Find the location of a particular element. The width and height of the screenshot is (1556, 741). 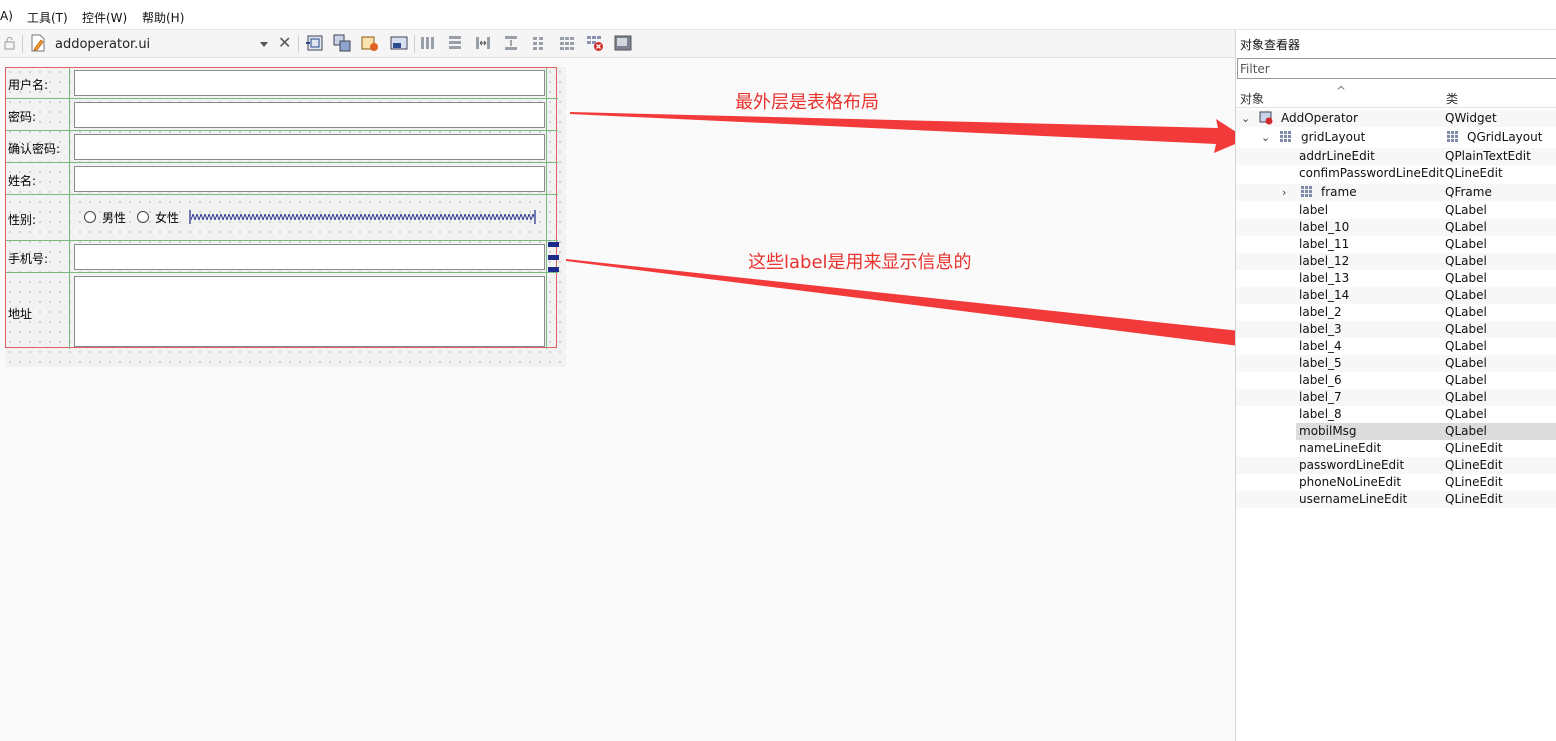

chevron-right-icon: › is located at coordinates (1284, 192).